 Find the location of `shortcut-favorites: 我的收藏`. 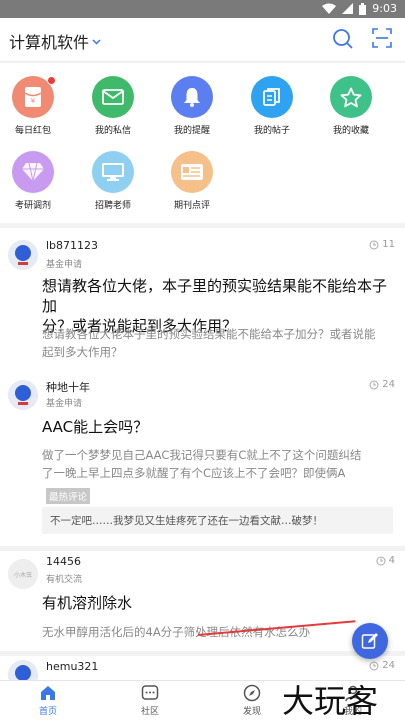

shortcut-favorites: 我的收藏 is located at coordinates (351, 106).